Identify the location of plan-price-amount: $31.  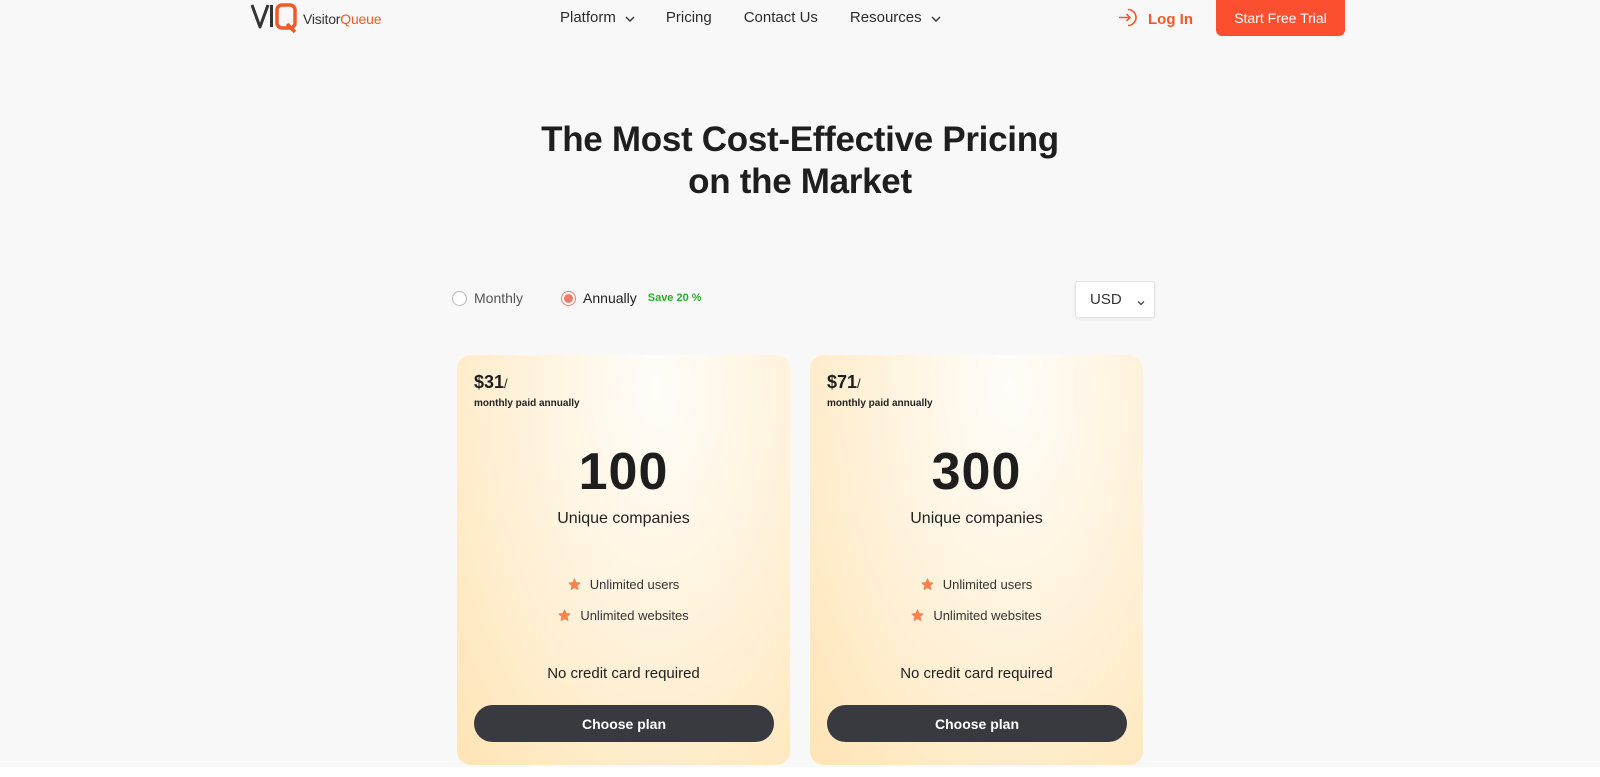
(489, 382).